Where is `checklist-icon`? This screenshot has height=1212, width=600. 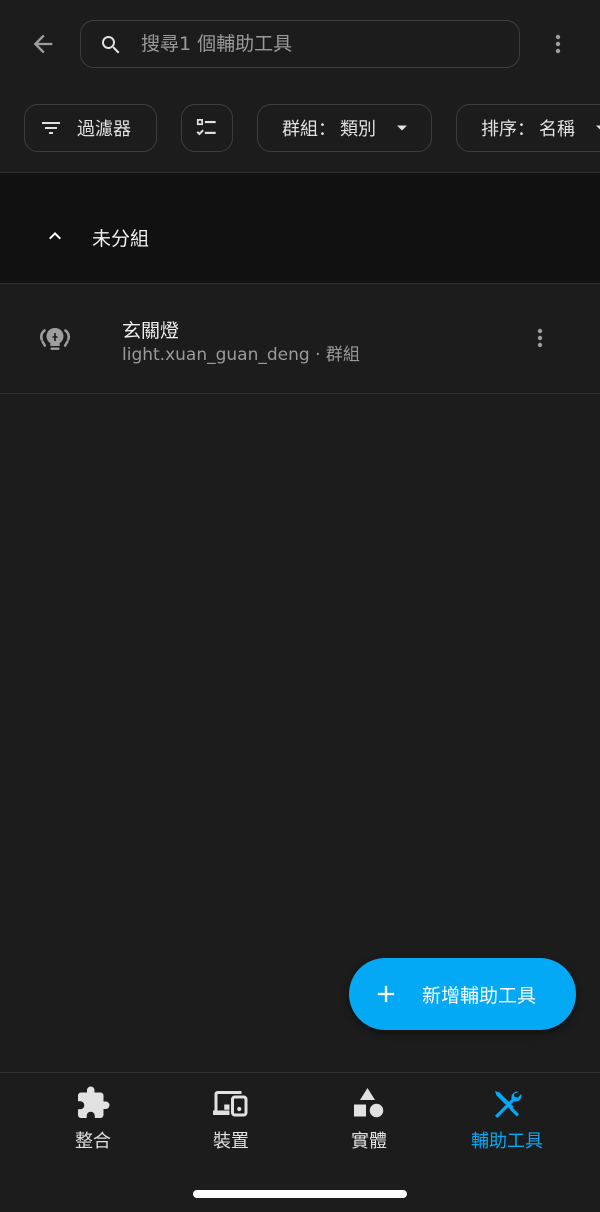
checklist-icon is located at coordinates (206, 127).